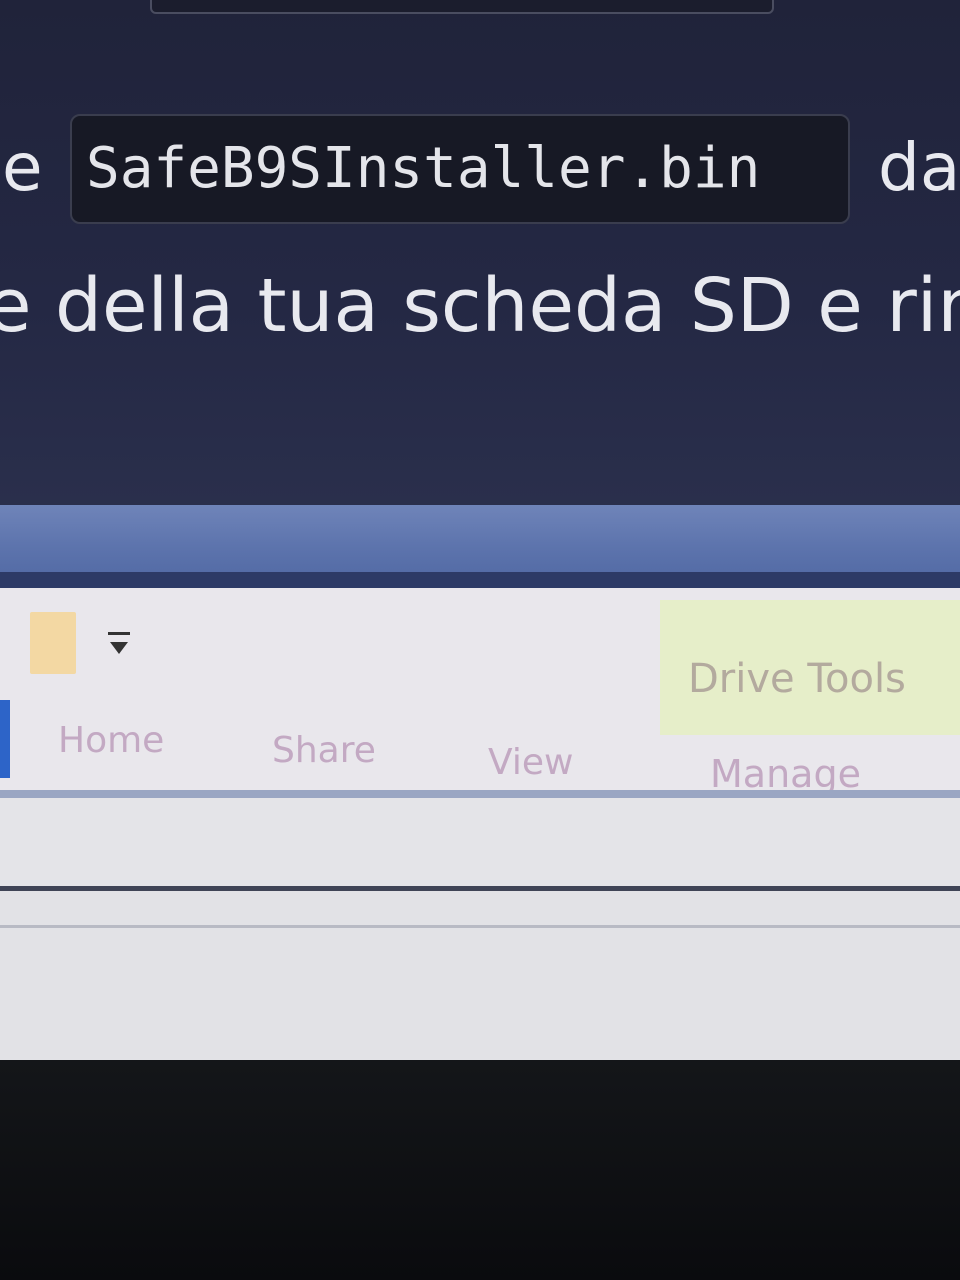 This screenshot has width=960, height=1280. What do you see at coordinates (480, 926) in the screenshot?
I see `content-divider` at bounding box center [480, 926].